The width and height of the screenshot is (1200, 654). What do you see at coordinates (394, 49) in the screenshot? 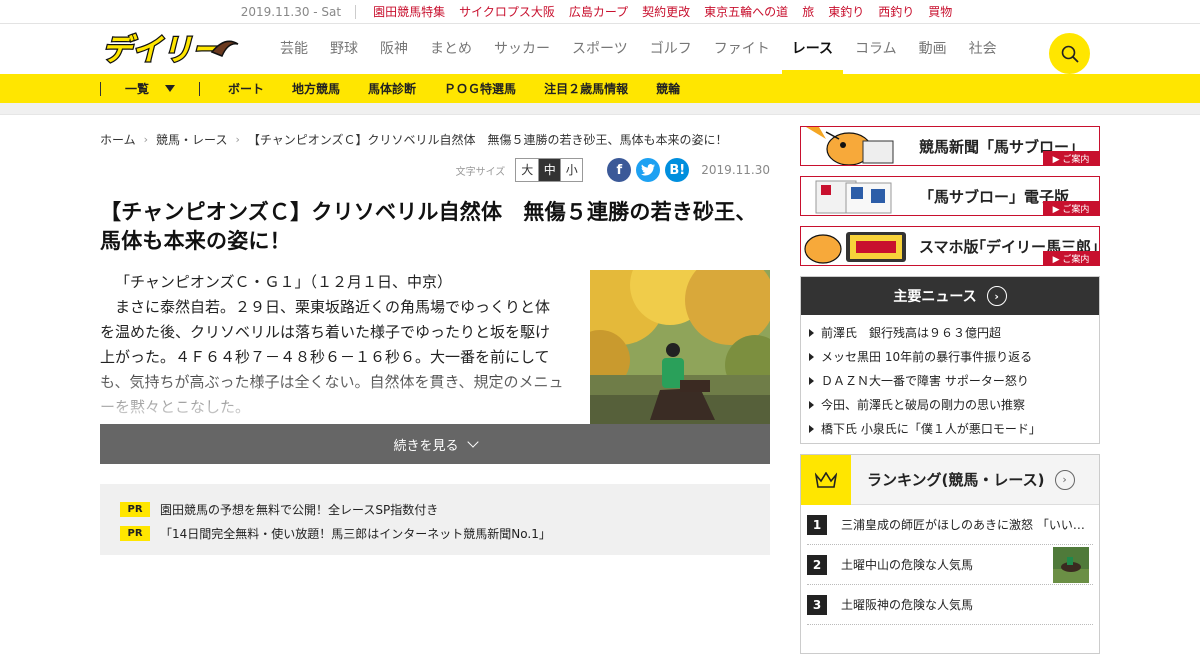
I see `nav-item-hanshin: 阪神` at bounding box center [394, 49].